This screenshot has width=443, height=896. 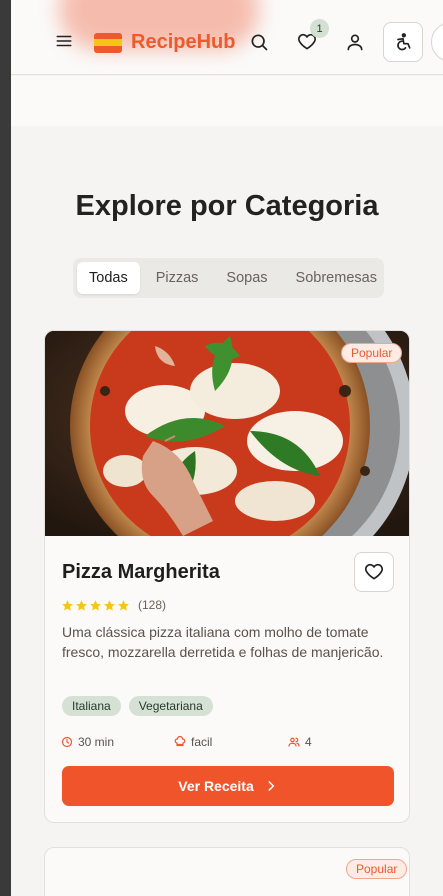 I want to click on favorites-count-badge: 1, so click(x=319, y=28).